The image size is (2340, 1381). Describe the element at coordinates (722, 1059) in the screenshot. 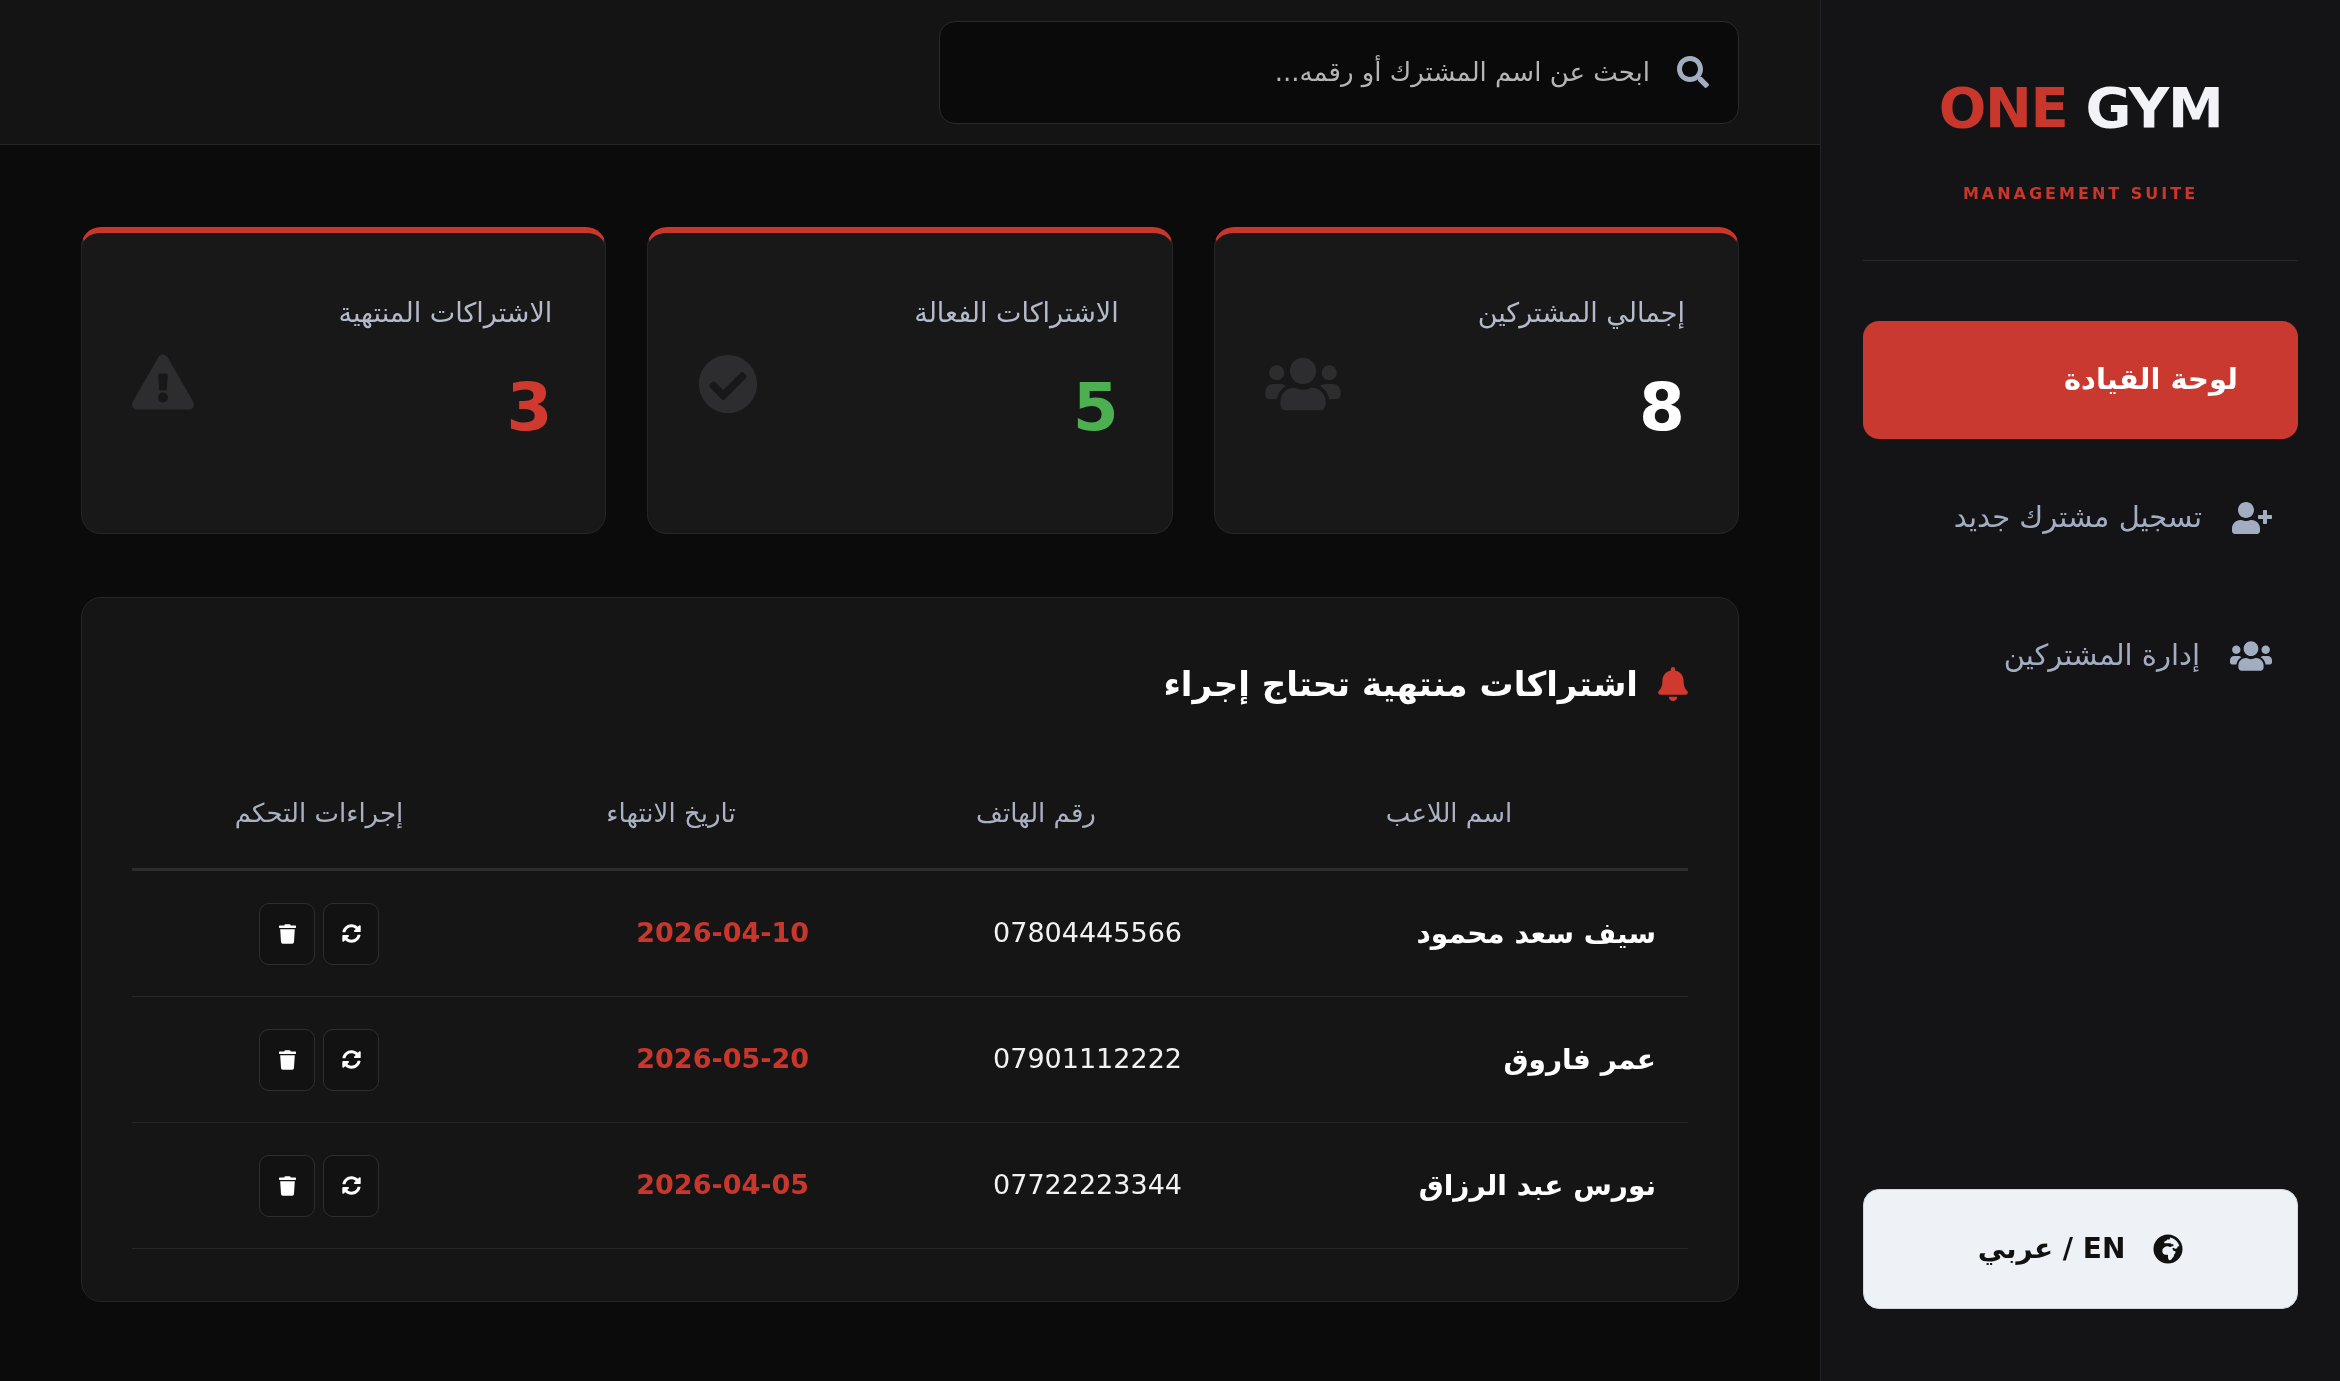

I see `end-date: 2026-05-20` at that location.